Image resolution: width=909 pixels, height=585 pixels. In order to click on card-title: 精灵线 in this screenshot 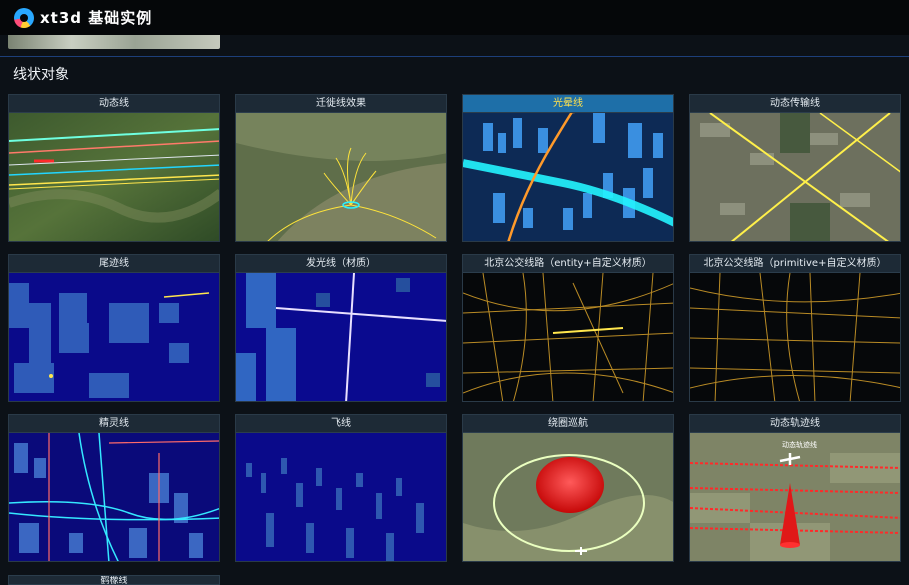, I will do `click(114, 424)`.